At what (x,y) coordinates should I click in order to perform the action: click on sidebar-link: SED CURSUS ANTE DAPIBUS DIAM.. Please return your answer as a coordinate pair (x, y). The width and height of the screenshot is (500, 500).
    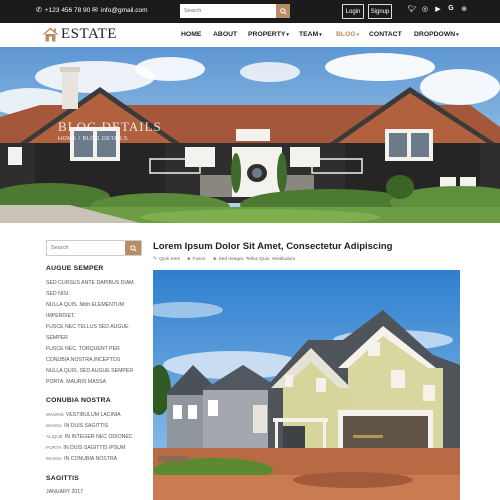
    Looking at the image, I should click on (90, 283).